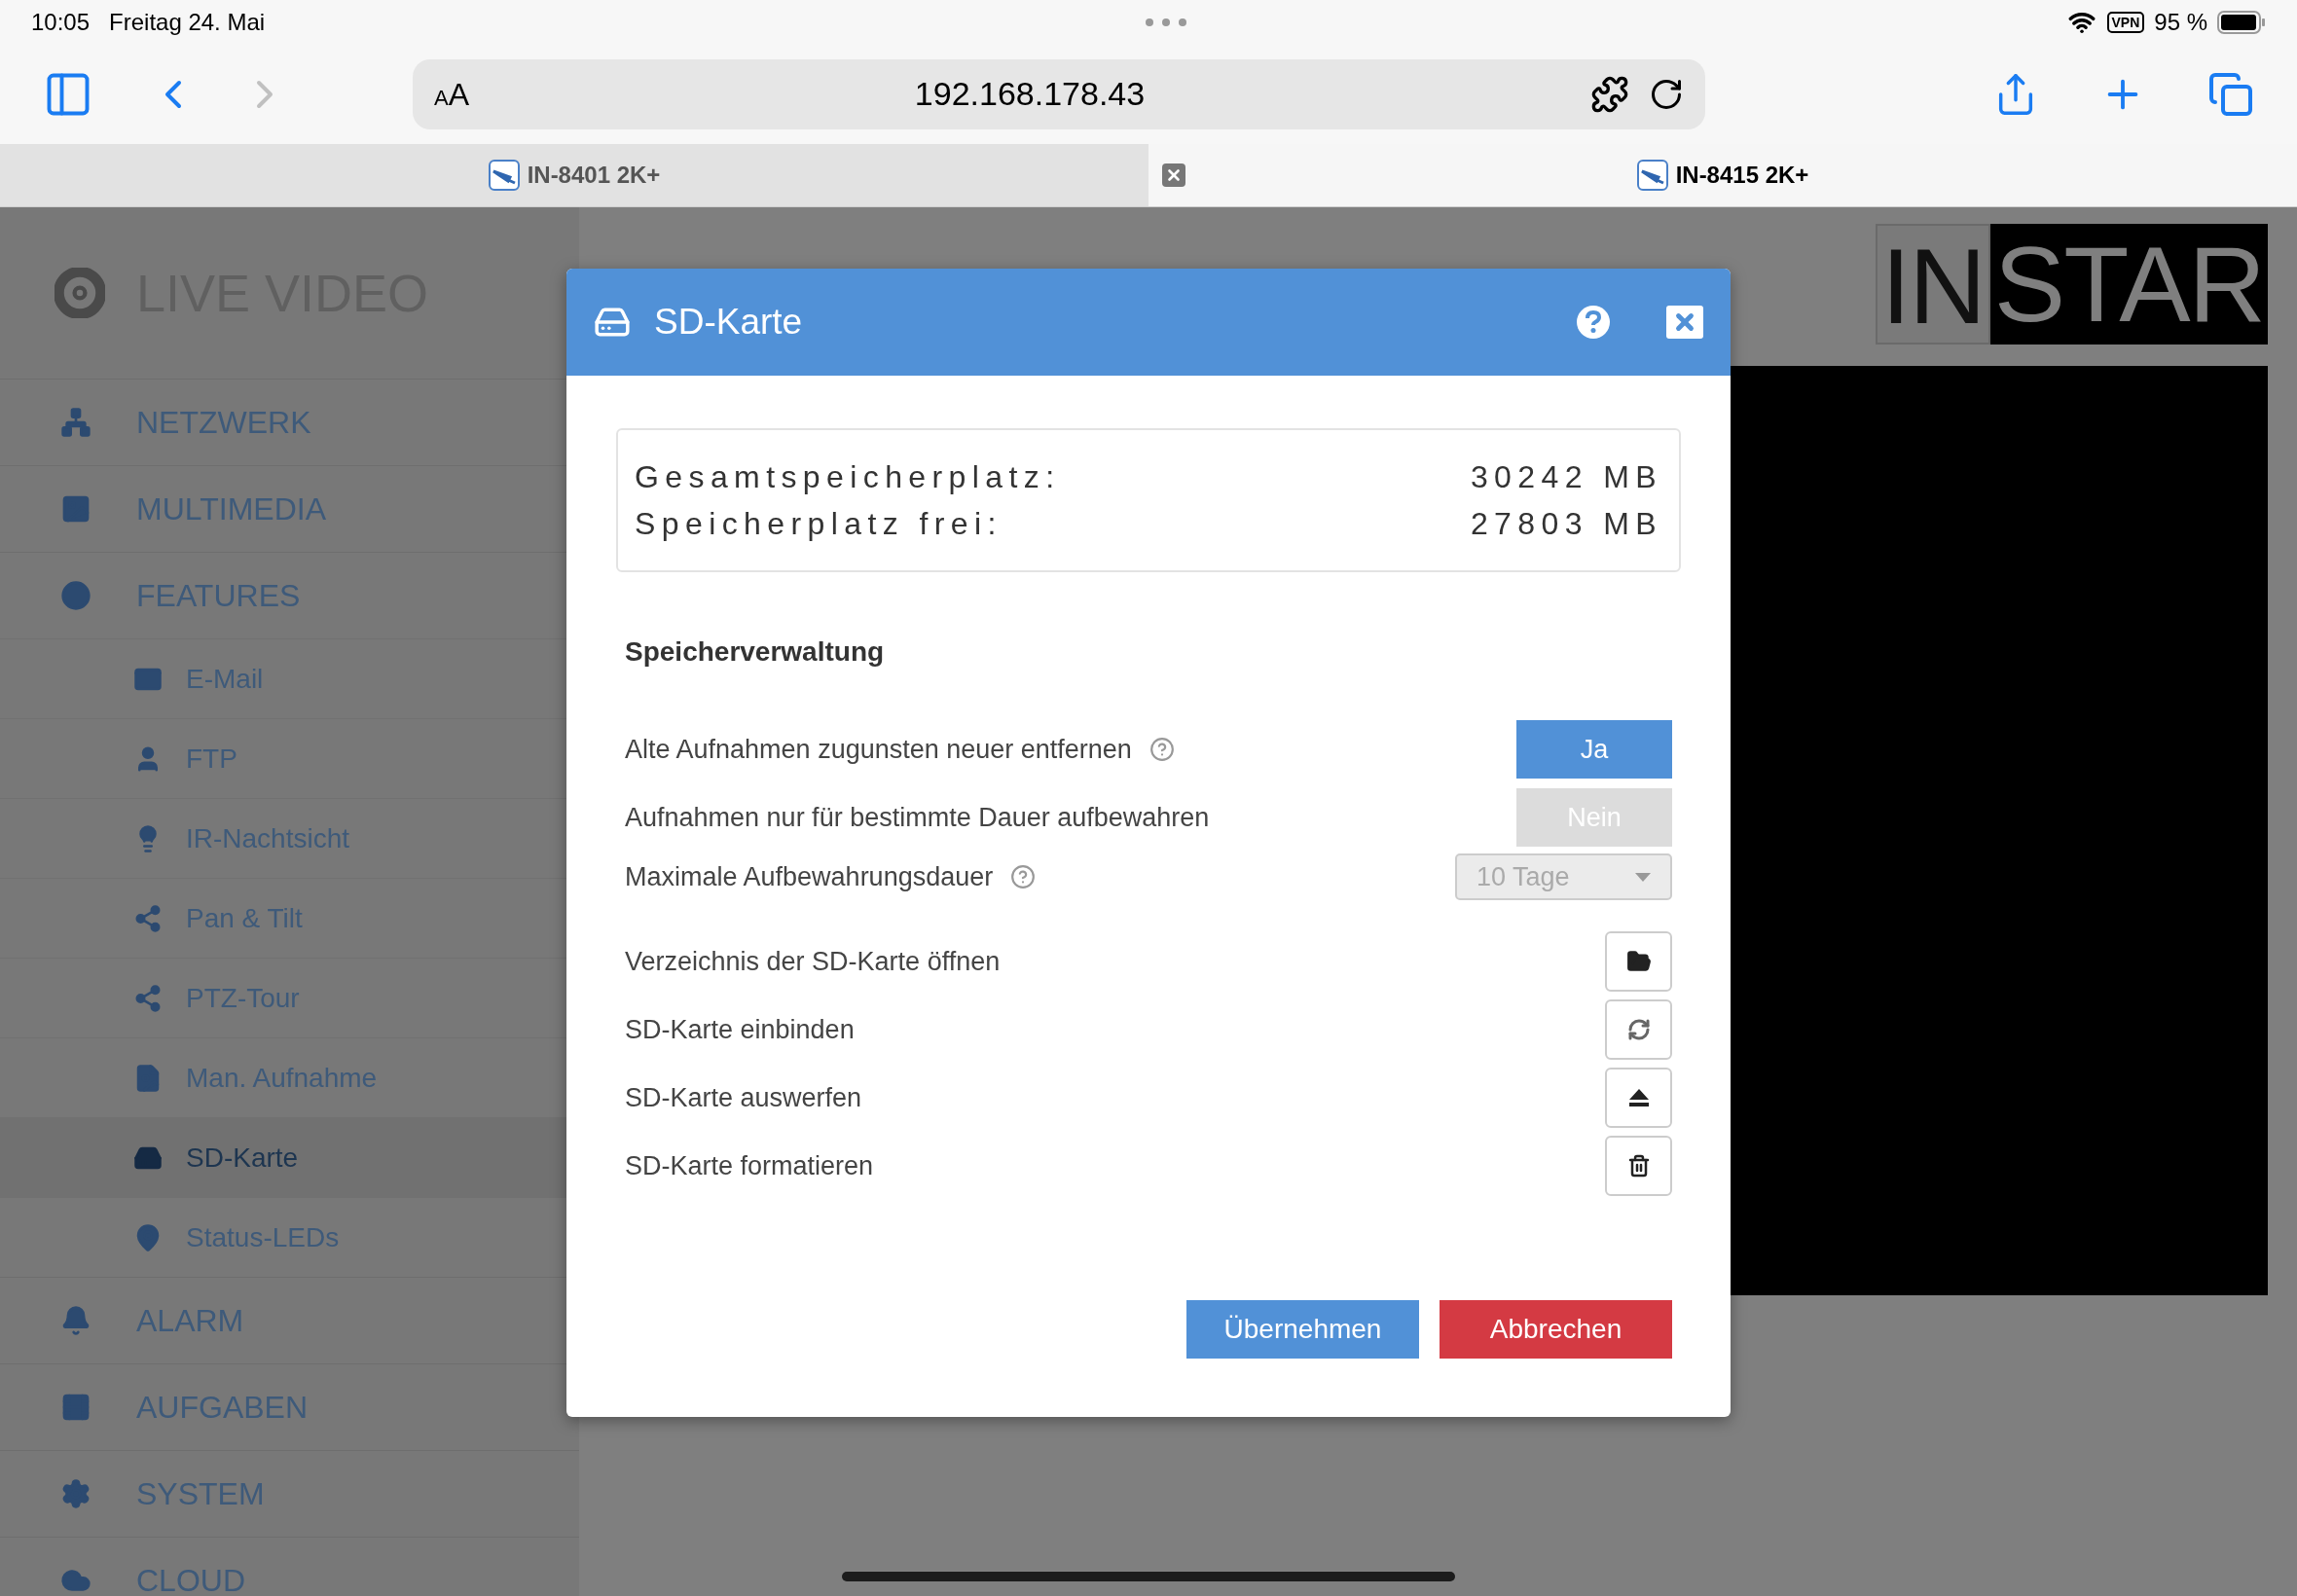 The image size is (2297, 1596). What do you see at coordinates (61, 22) in the screenshot?
I see `status-time: 10:05` at bounding box center [61, 22].